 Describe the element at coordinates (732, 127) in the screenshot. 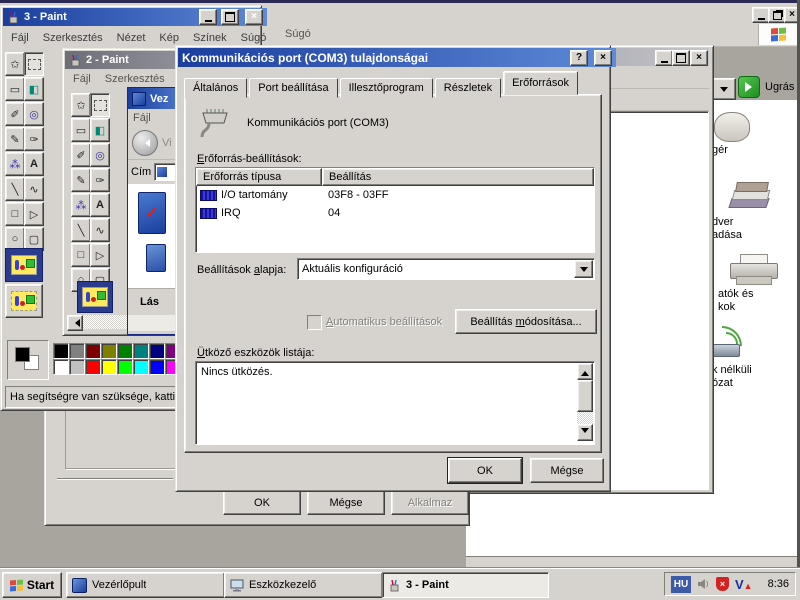

I see `mouse-icon` at that location.